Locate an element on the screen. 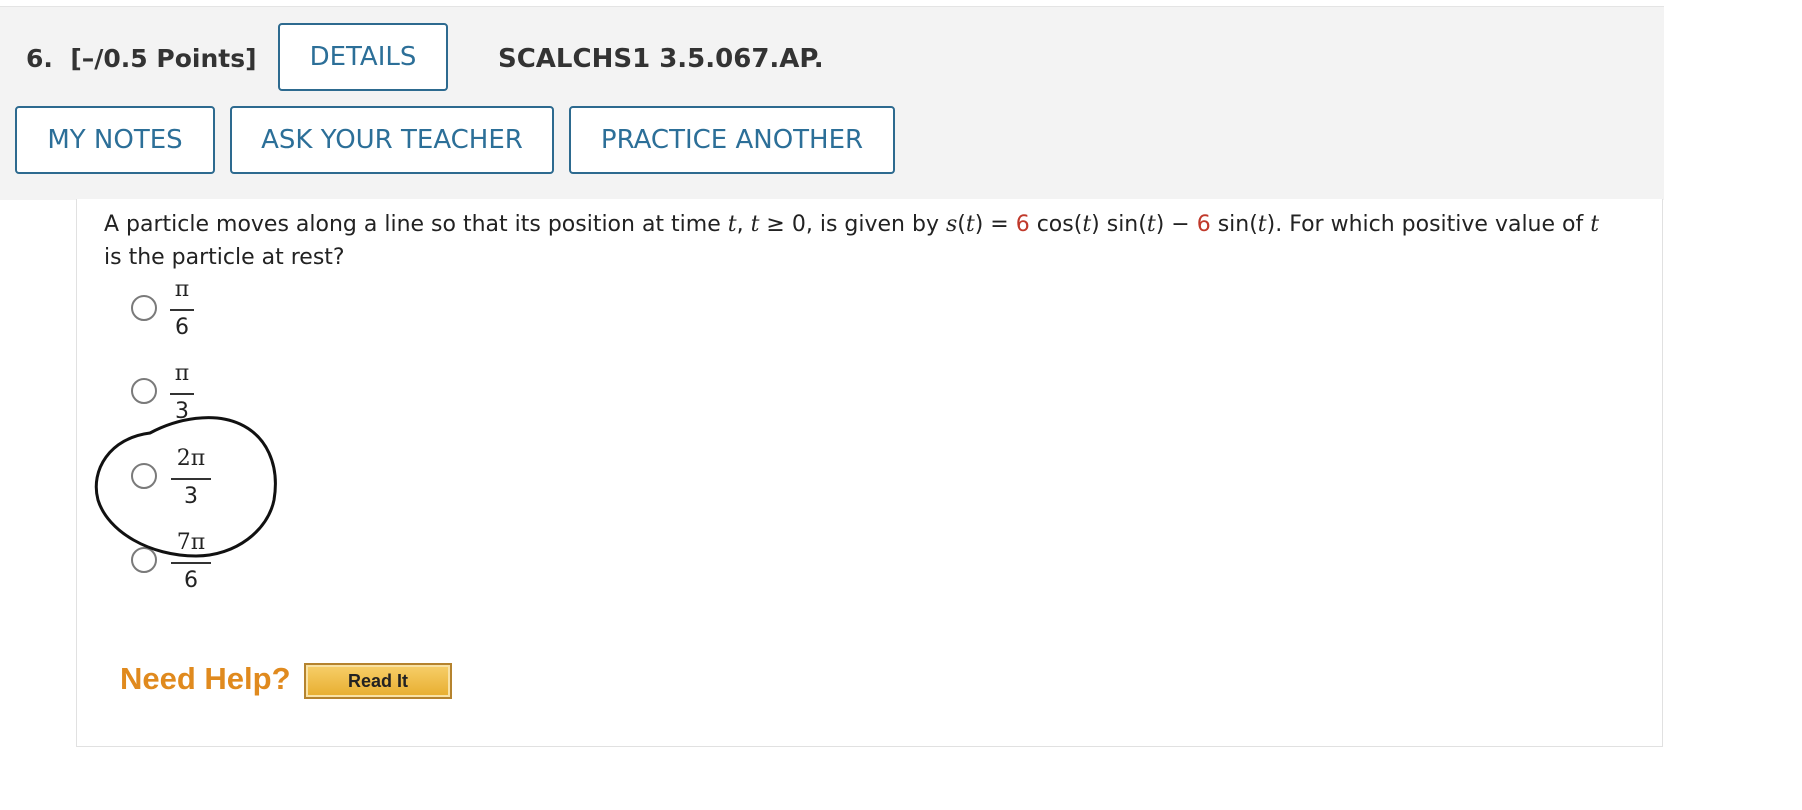 The width and height of the screenshot is (1802, 810). option-fraction-2: π 3 is located at coordinates (182, 393).